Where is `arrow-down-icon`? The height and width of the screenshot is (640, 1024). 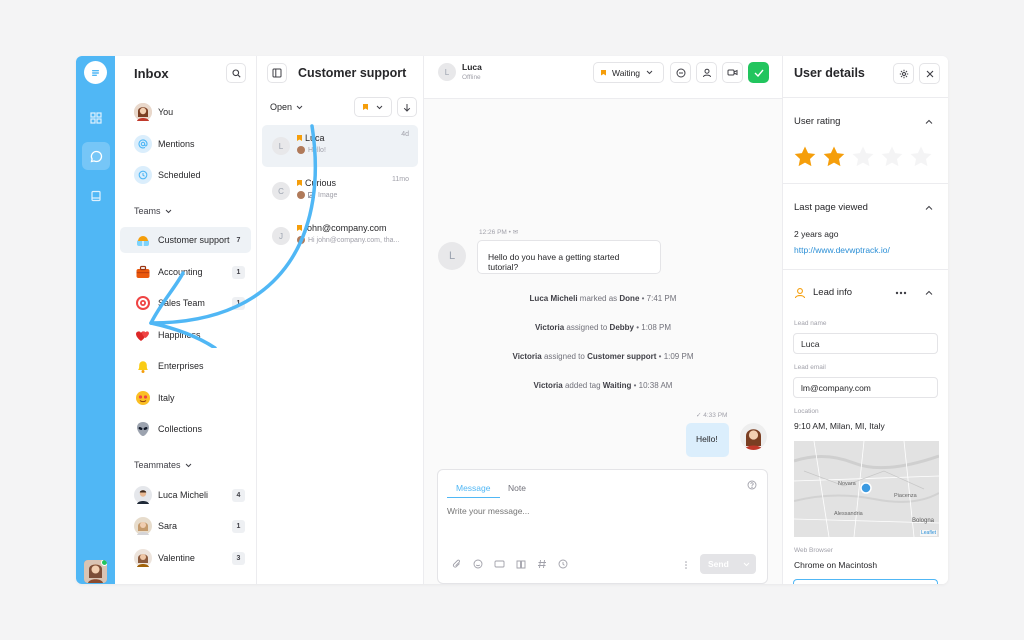 arrow-down-icon is located at coordinates (407, 107).